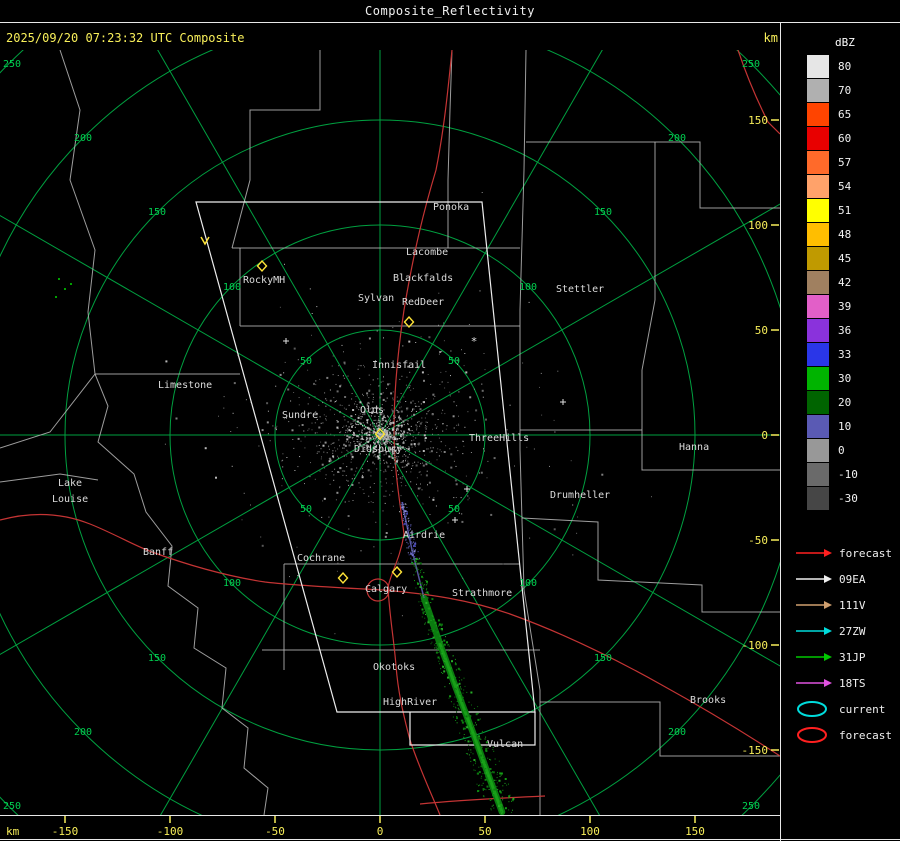 The width and height of the screenshot is (900, 841). Describe the element at coordinates (843, 709) in the screenshot. I see `legend-row: current` at that location.